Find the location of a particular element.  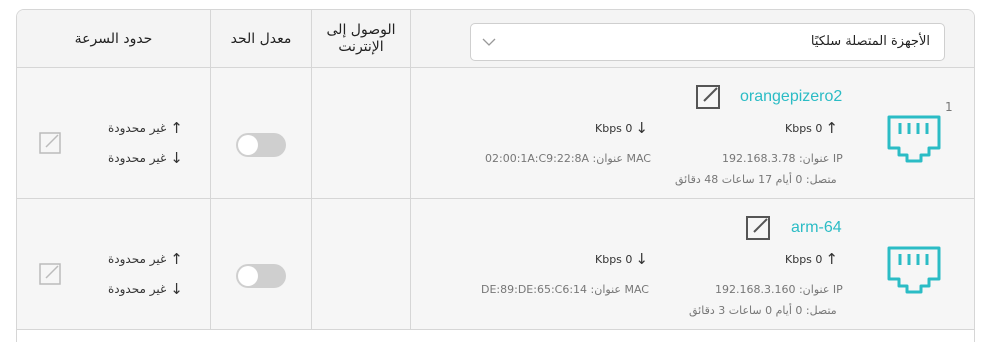

device-filter-value: الأجهزة المتصلة سلكيًا is located at coordinates (870, 41).